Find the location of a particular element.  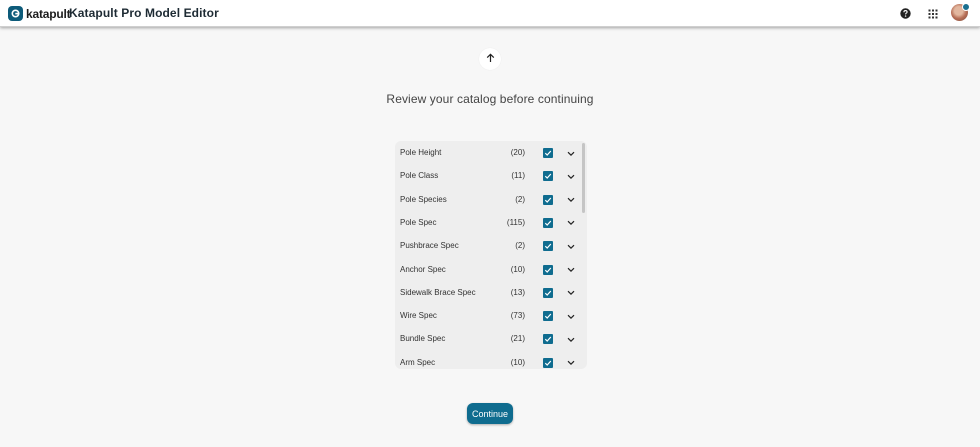

item-count: (21) is located at coordinates (517, 339).